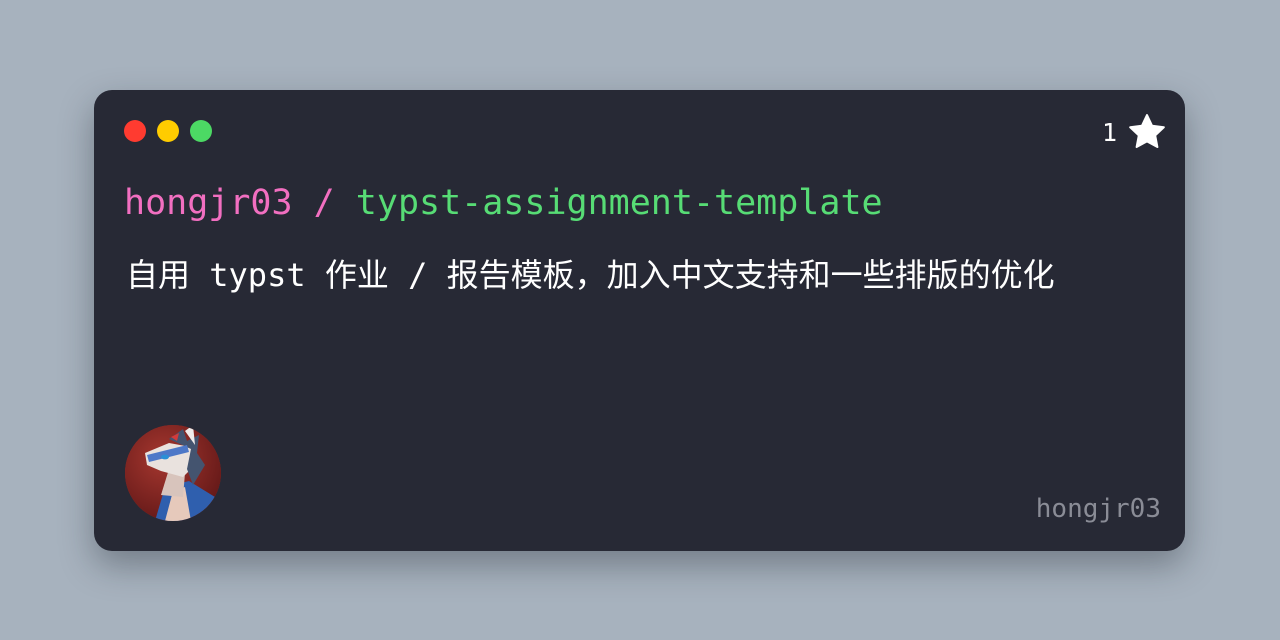 This screenshot has width=1280, height=640. I want to click on star-counter: 1, so click(1134, 132).